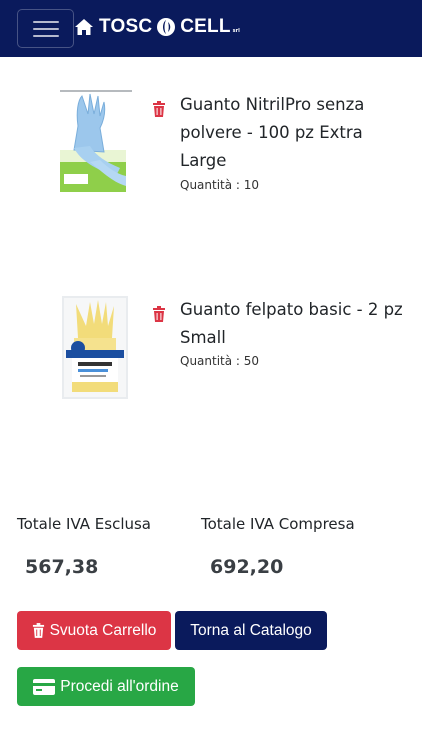 The height and width of the screenshot is (750, 422). I want to click on back-to-catalog-label: Torna al Catalogo, so click(251, 630).